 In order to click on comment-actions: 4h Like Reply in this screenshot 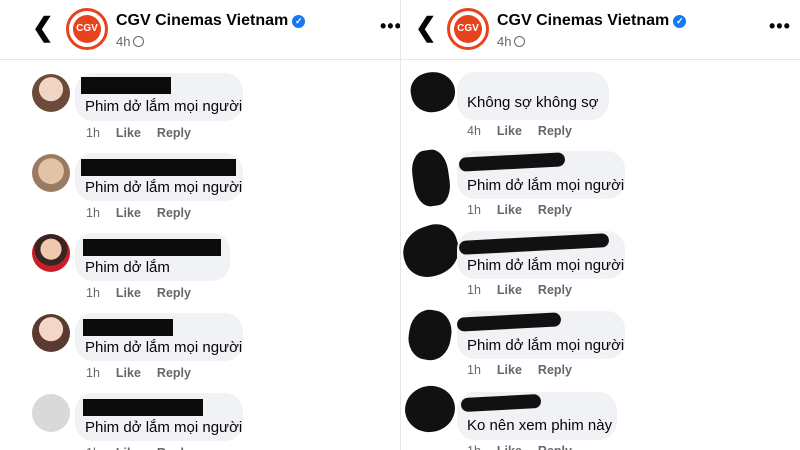, I will do `click(519, 131)`.